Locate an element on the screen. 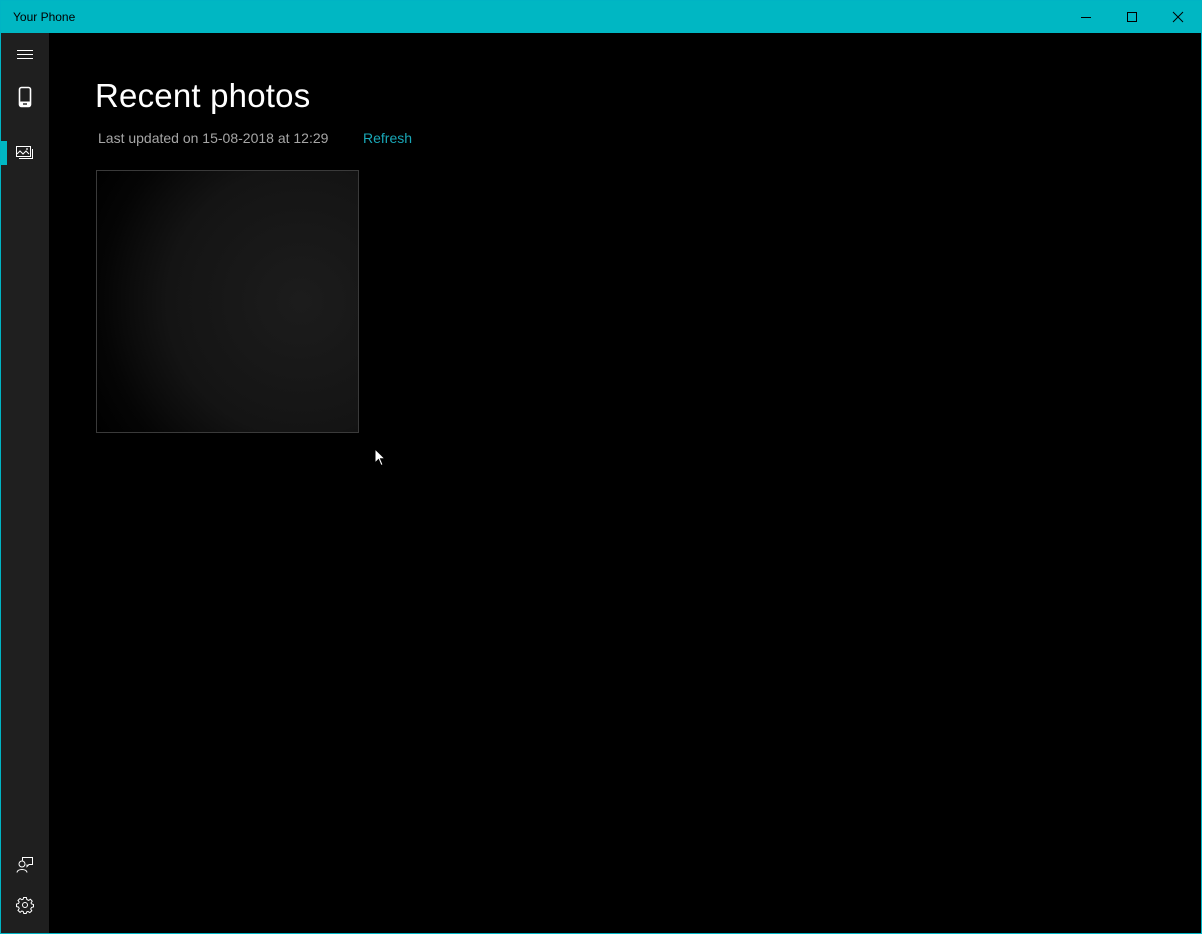 This screenshot has width=1202, height=934. maximize-button is located at coordinates (1132, 17).